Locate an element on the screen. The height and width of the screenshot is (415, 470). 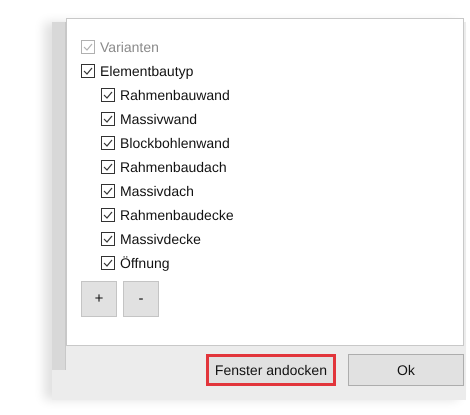
option-label: Blockbohlenwand is located at coordinates (175, 143).